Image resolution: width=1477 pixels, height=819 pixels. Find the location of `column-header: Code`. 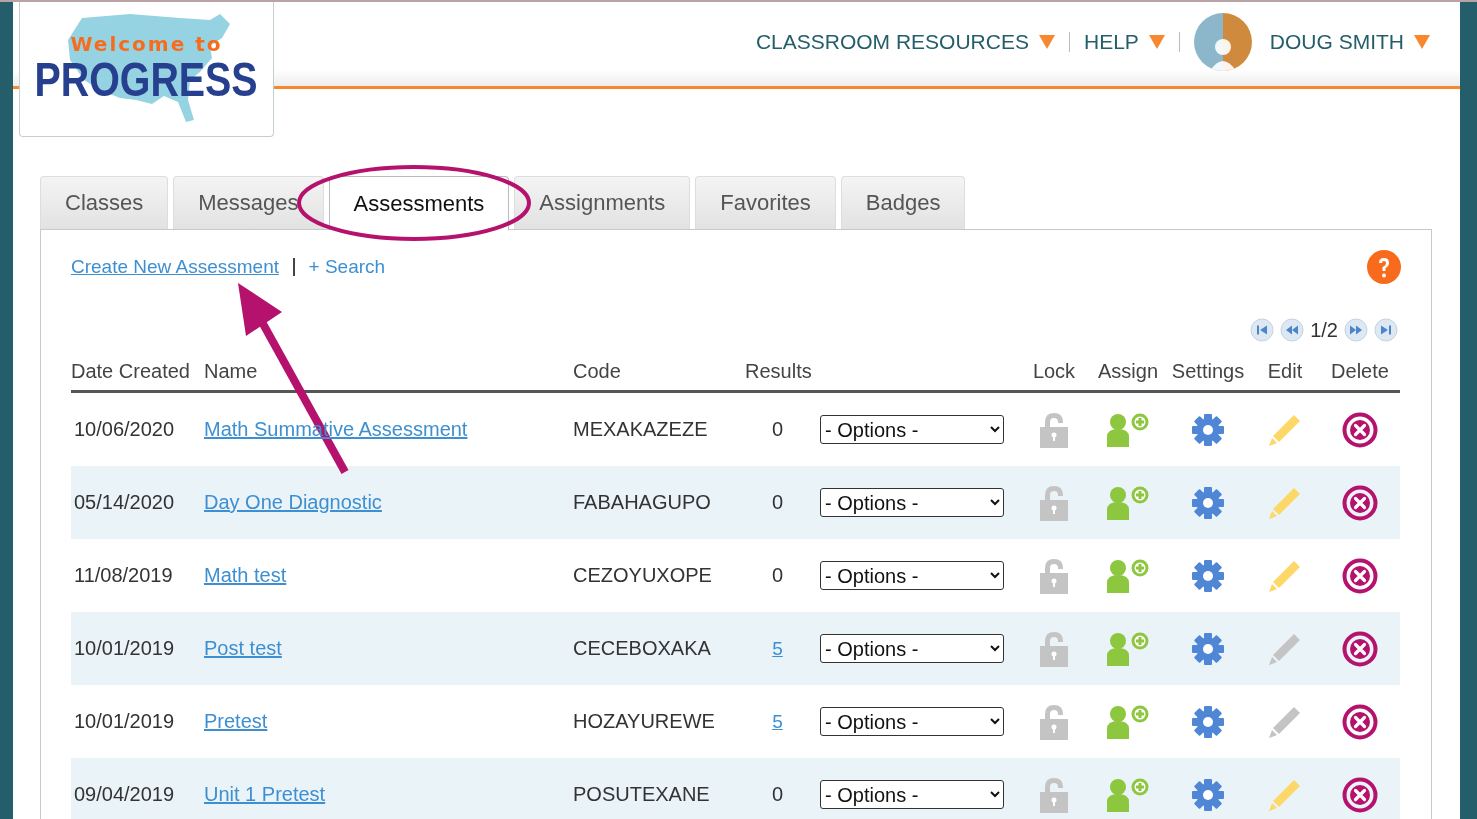

column-header: Code is located at coordinates (659, 376).